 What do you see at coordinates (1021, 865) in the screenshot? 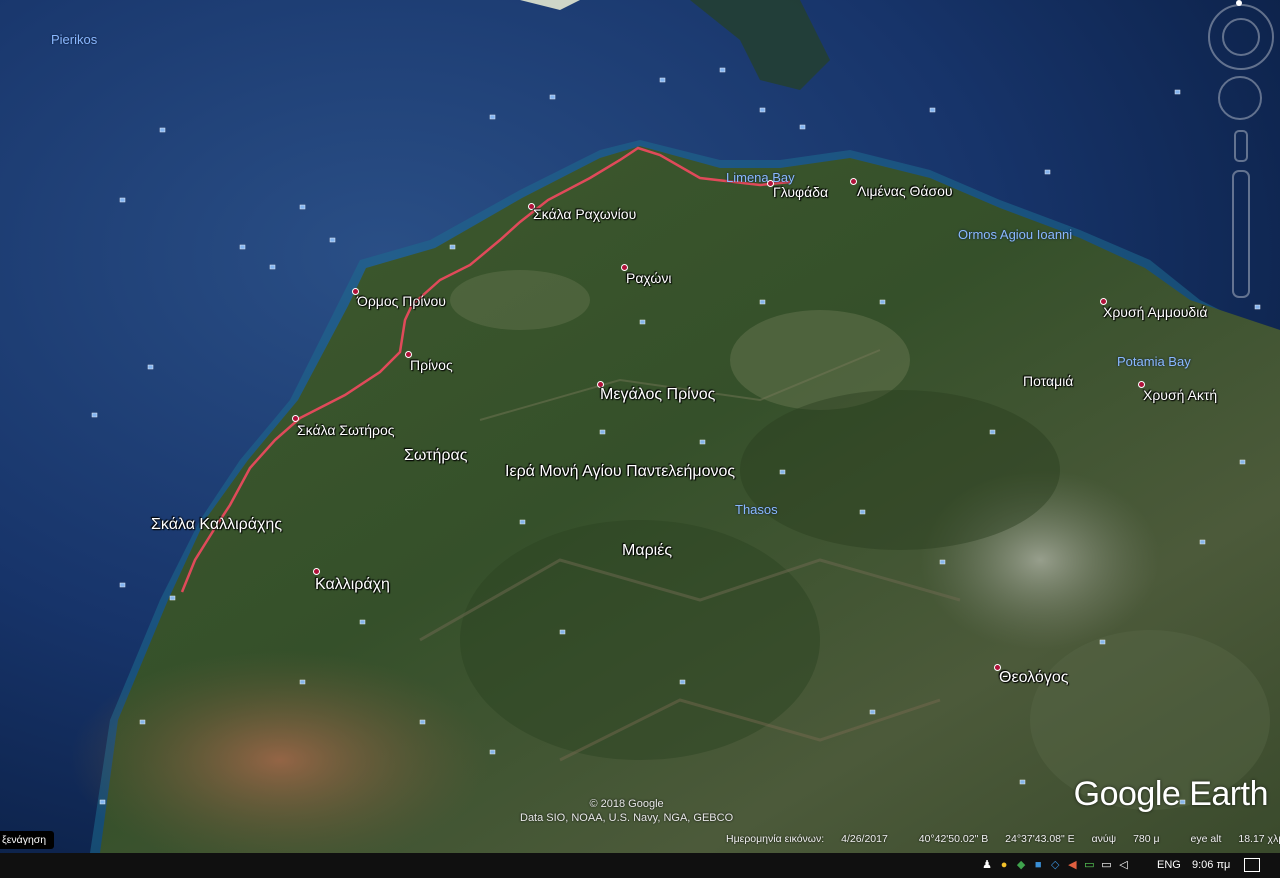
I see `shield-icon: ◆` at bounding box center [1021, 865].